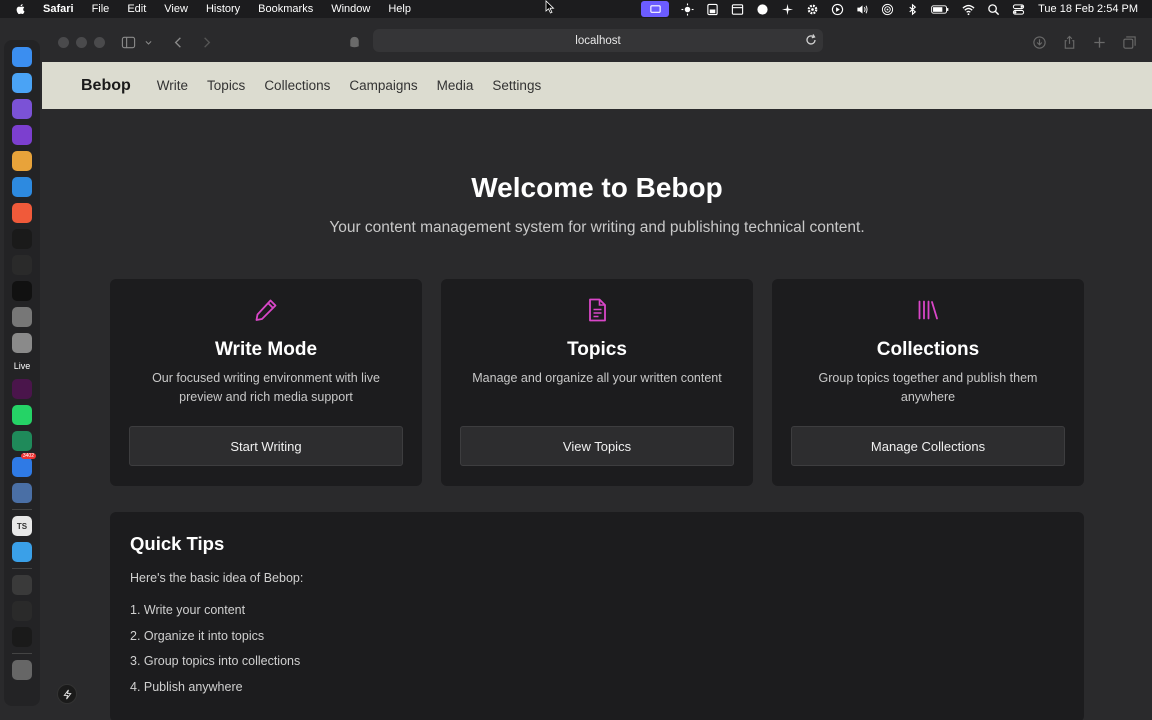 The image size is (1152, 720). I want to click on nav-media: Media, so click(455, 85).